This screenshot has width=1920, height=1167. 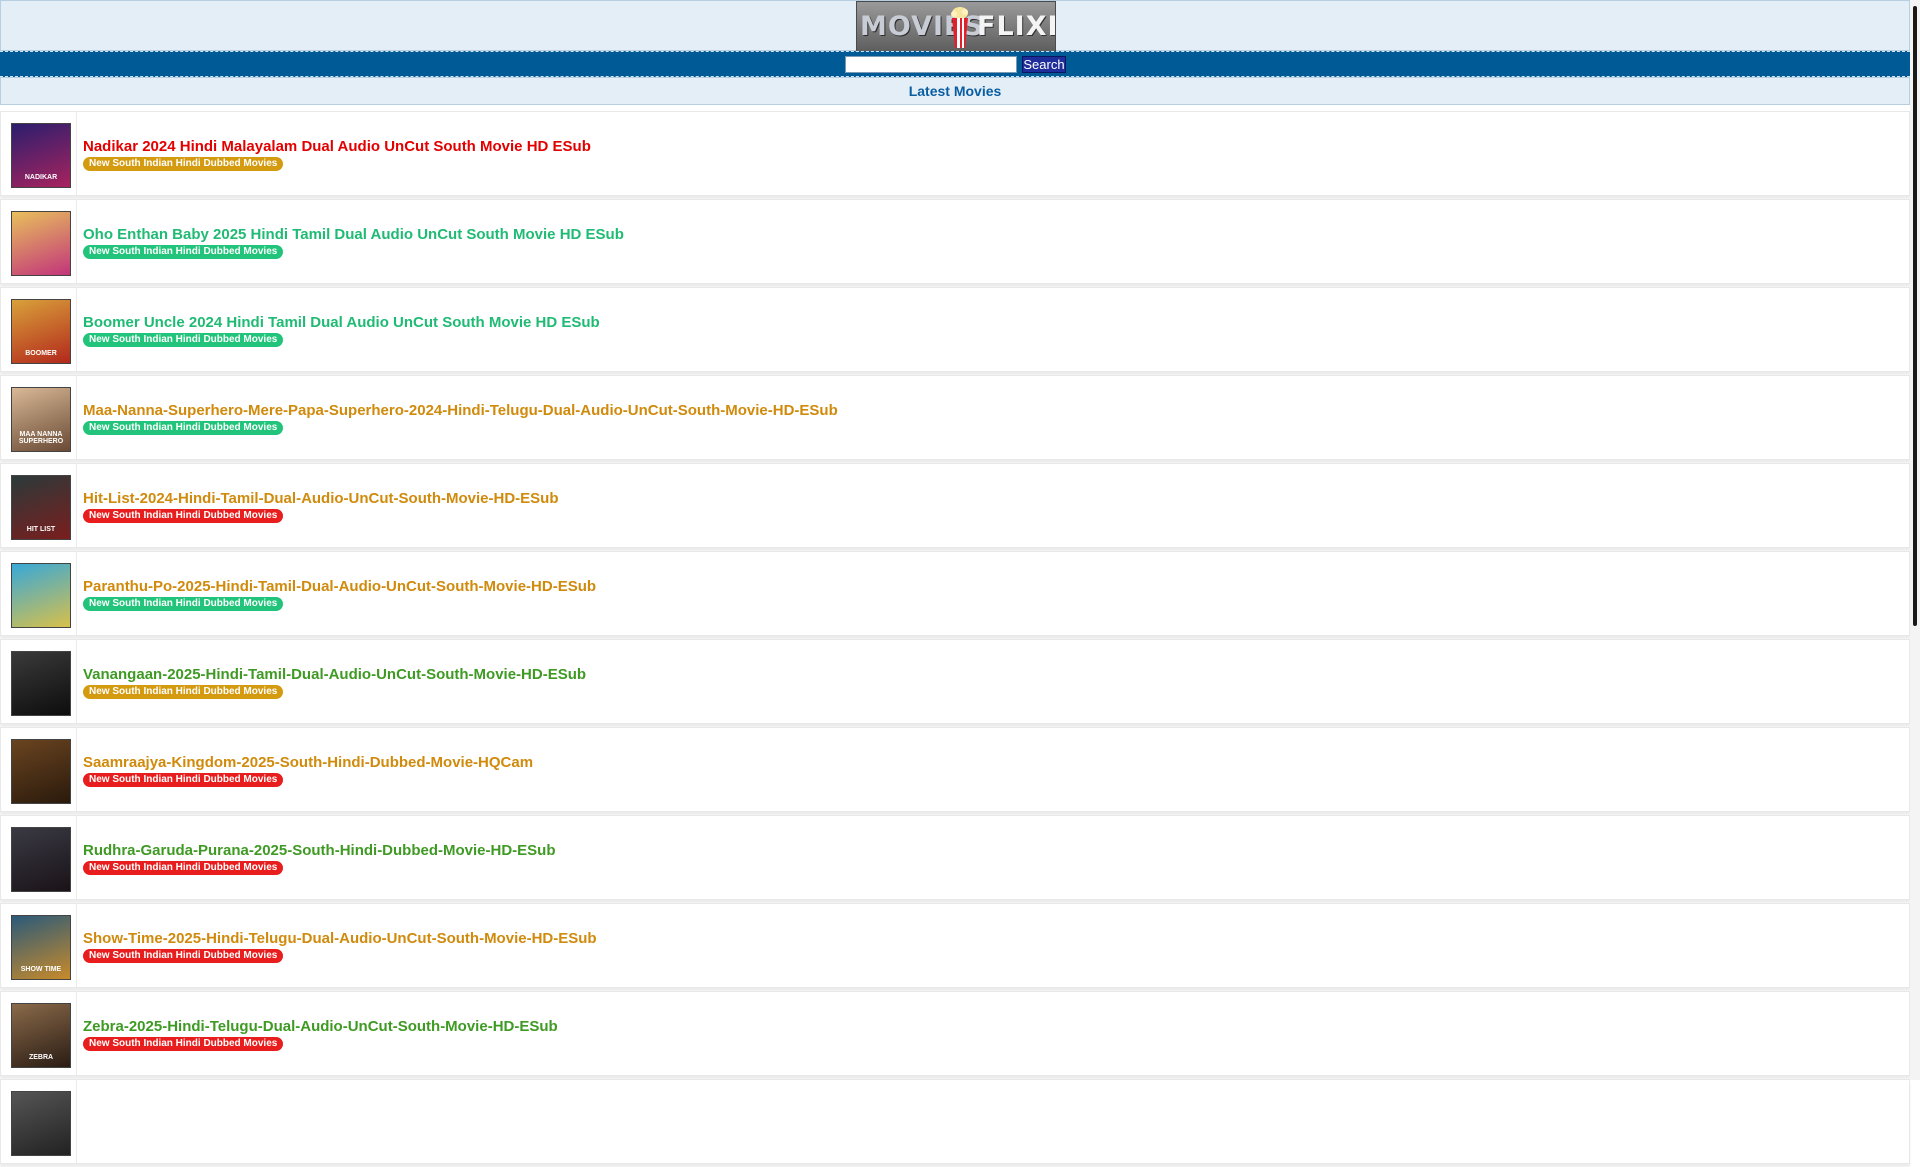 I want to click on poster-text: NADIKAR, so click(x=41, y=177).